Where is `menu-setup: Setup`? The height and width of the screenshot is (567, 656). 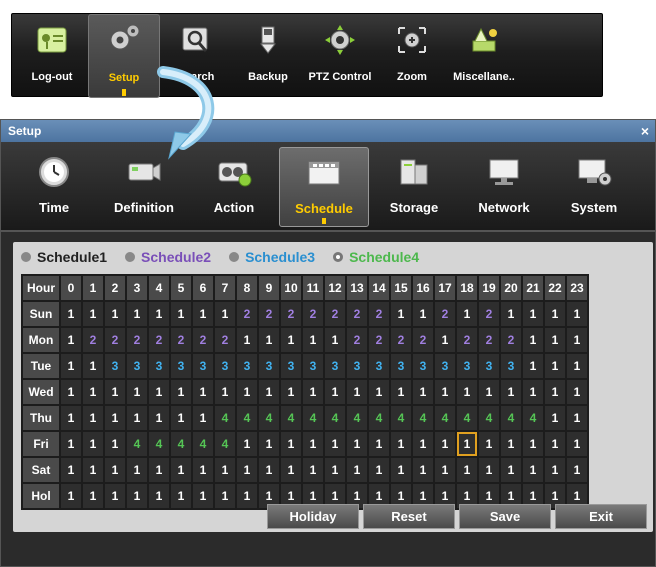
menu-setup: Setup is located at coordinates (124, 56).